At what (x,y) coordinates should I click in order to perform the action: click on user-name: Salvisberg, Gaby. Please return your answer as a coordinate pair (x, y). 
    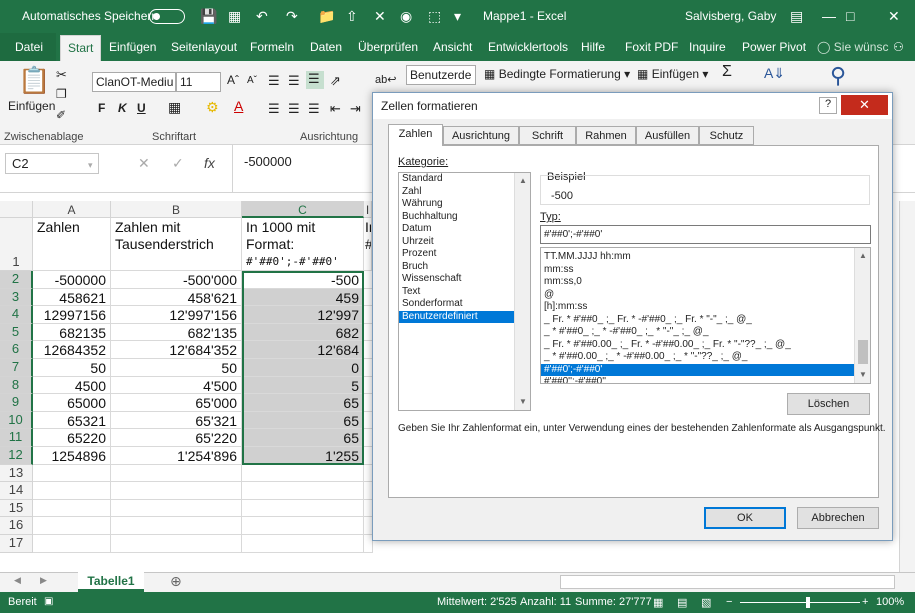
    Looking at the image, I should click on (730, 16).